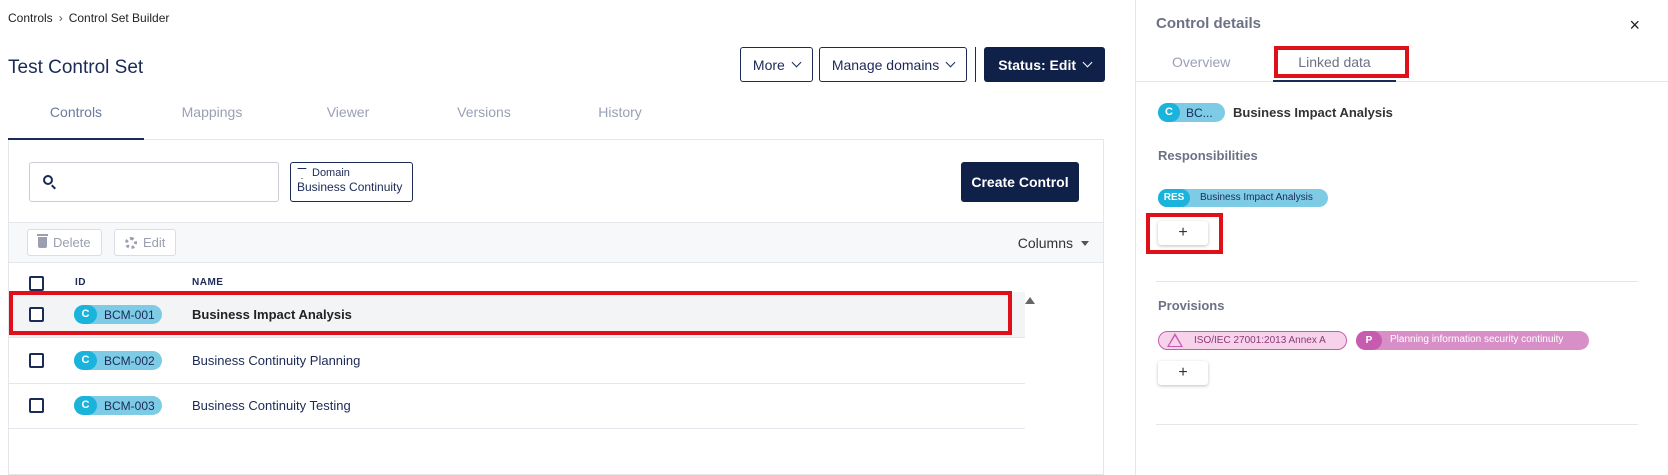 The width and height of the screenshot is (1668, 475). Describe the element at coordinates (517, 361) in the screenshot. I see `table-row: C BCM-002 Business Continuity Planning` at that location.